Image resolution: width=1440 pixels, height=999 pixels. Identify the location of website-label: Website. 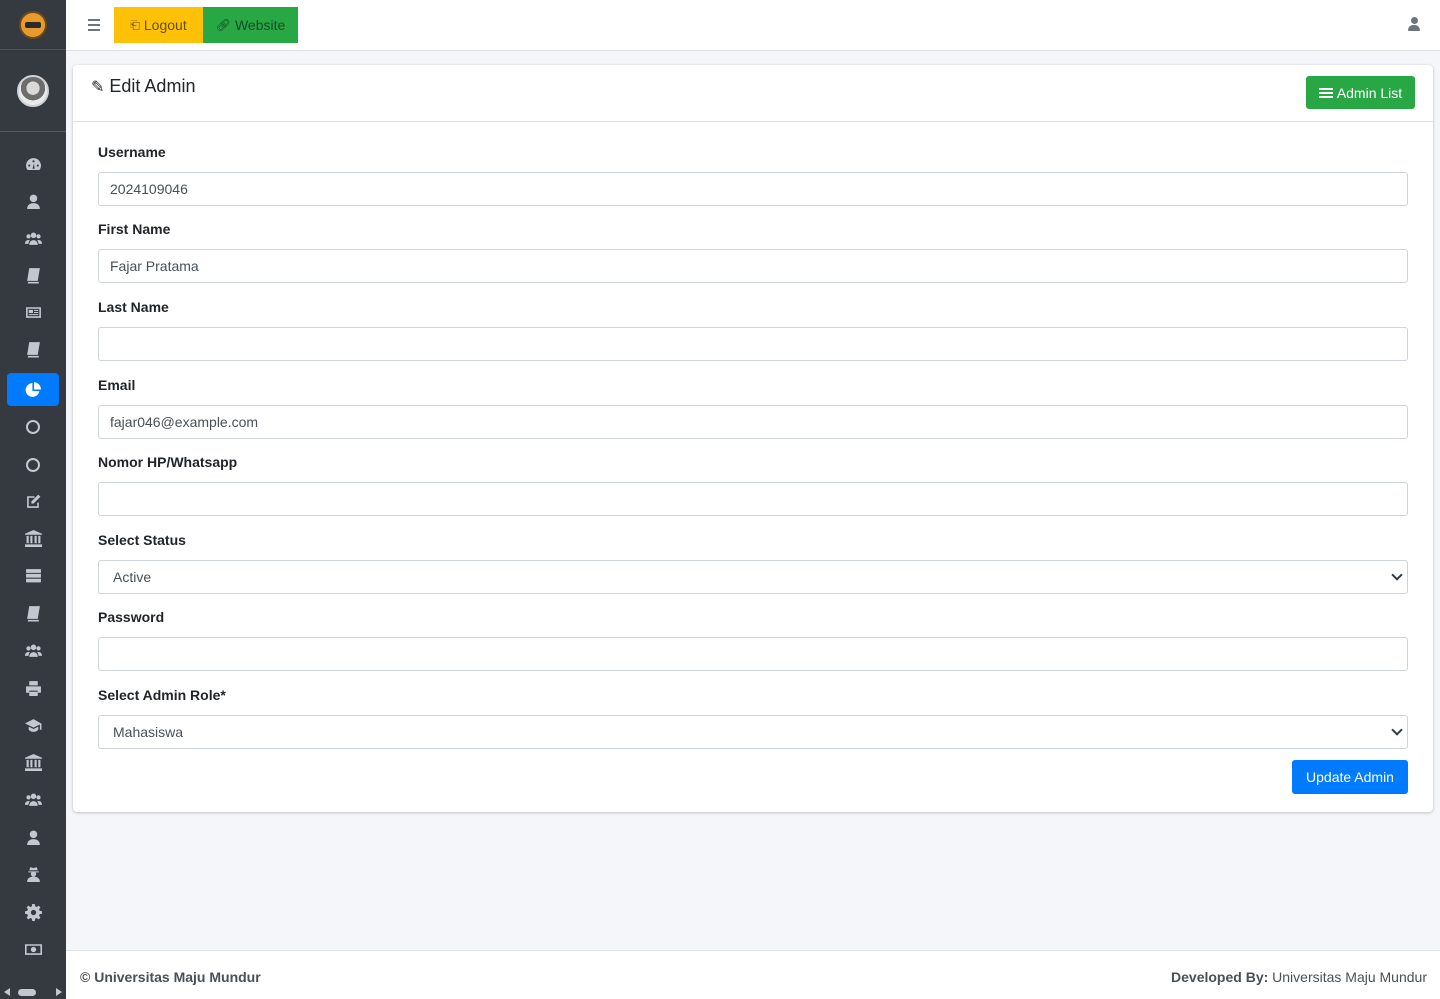
(260, 25).